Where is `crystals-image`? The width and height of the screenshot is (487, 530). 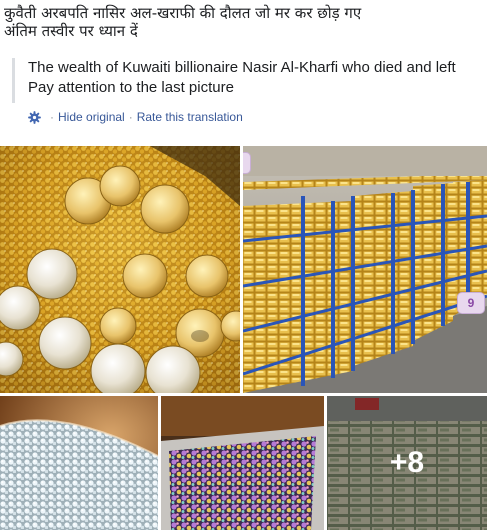 crystals-image is located at coordinates (79, 463).